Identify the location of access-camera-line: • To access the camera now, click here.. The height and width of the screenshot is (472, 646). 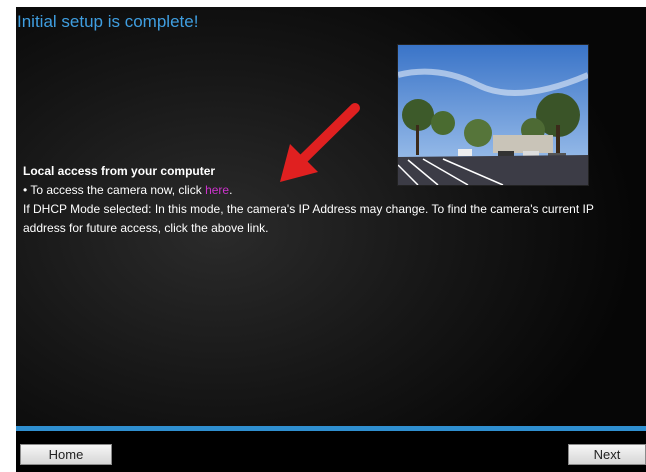
(323, 190).